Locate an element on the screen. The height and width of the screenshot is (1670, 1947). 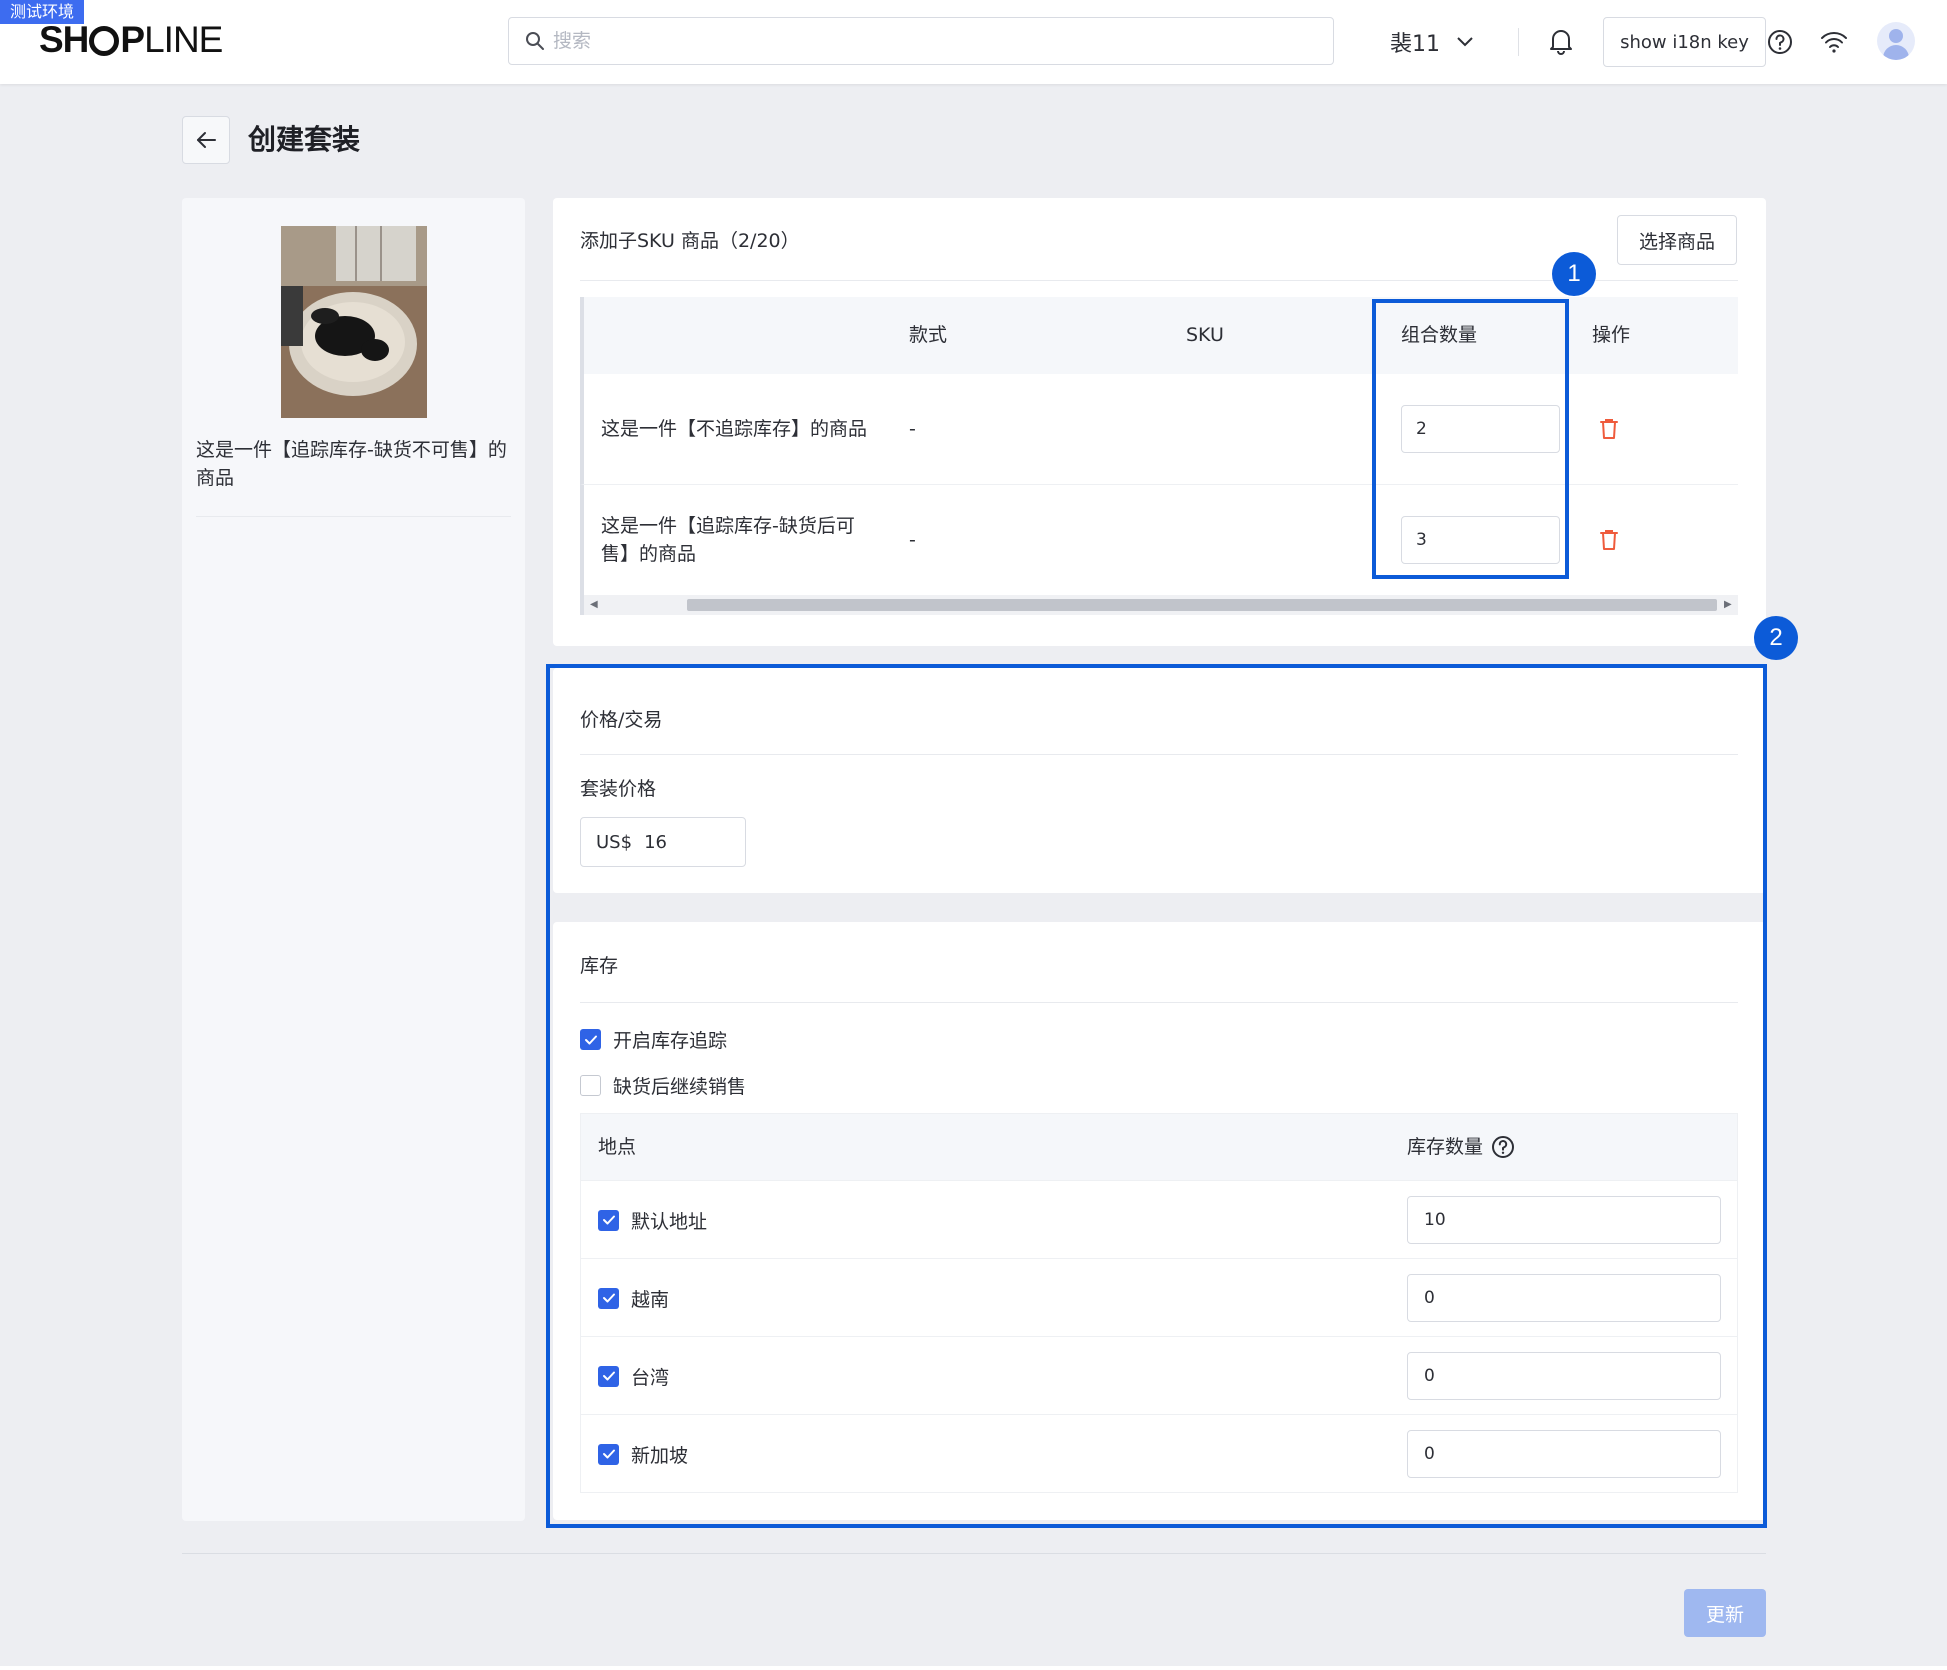
bell-icon is located at coordinates (1561, 41).